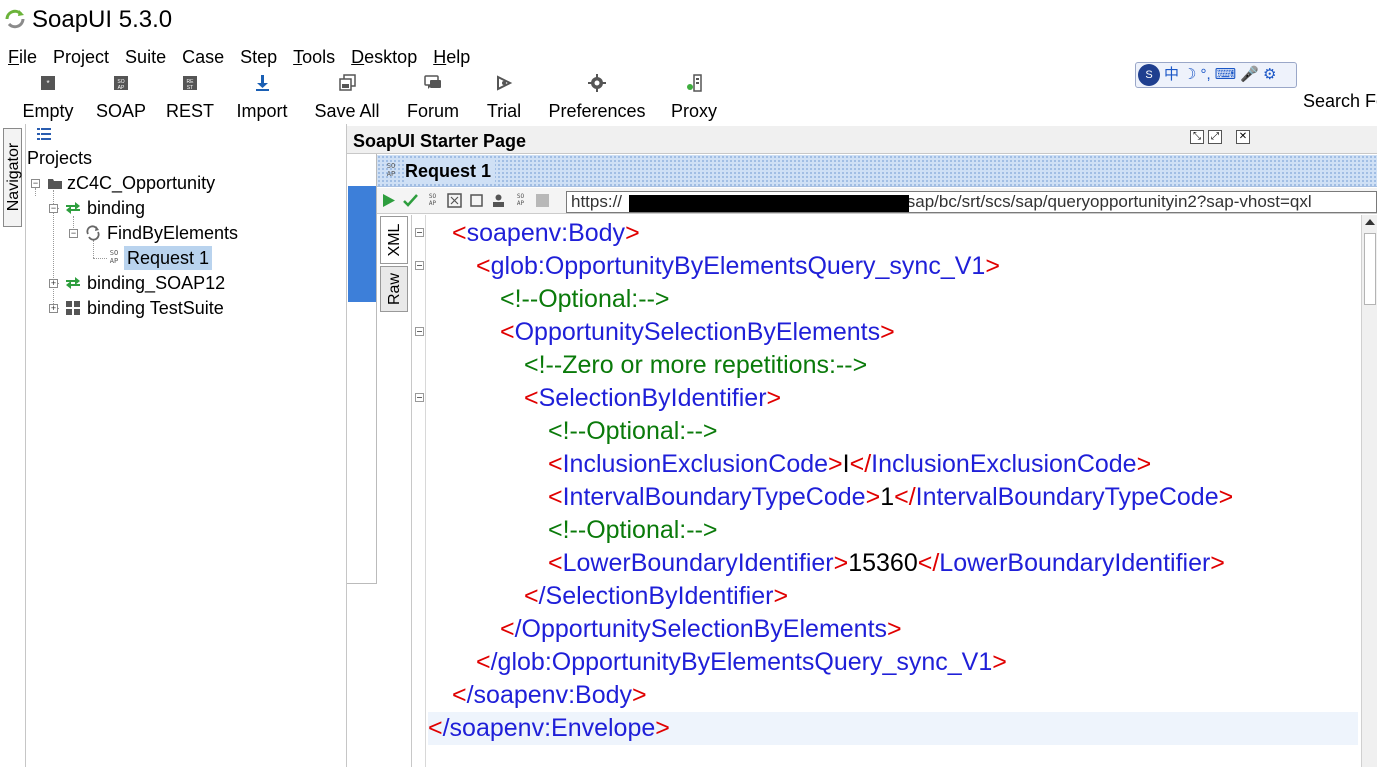  Describe the element at coordinates (498, 200) in the screenshot. I see `user-auth-icon` at that location.